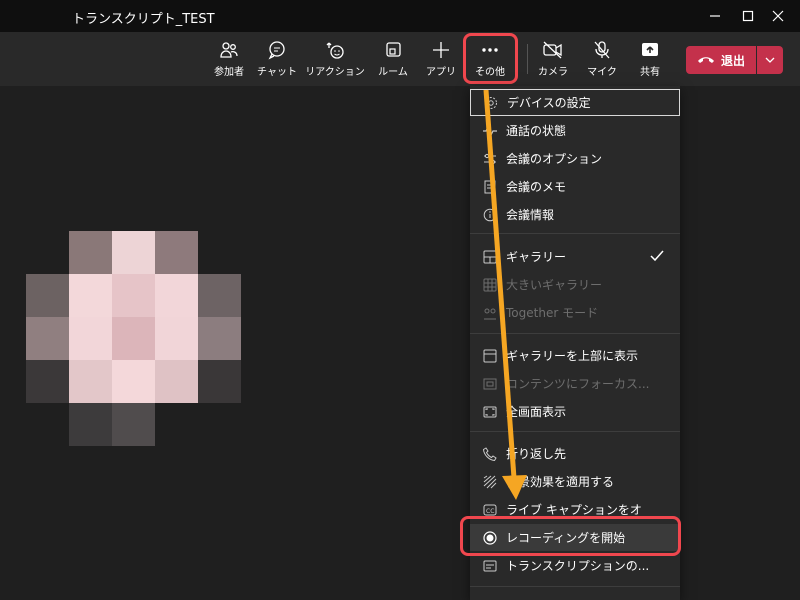 The height and width of the screenshot is (600, 800). What do you see at coordinates (553, 72) in the screenshot?
I see `toolbar-label: カメラ` at bounding box center [553, 72].